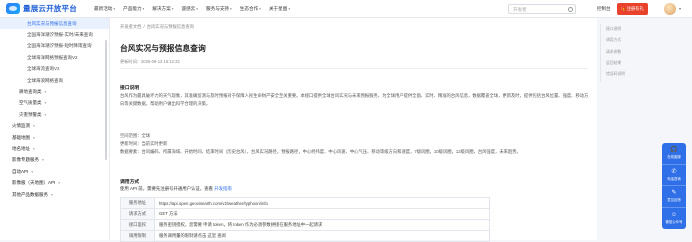 This screenshot has height=242, width=692. Describe the element at coordinates (354, 68) in the screenshot. I see `divider` at that location.